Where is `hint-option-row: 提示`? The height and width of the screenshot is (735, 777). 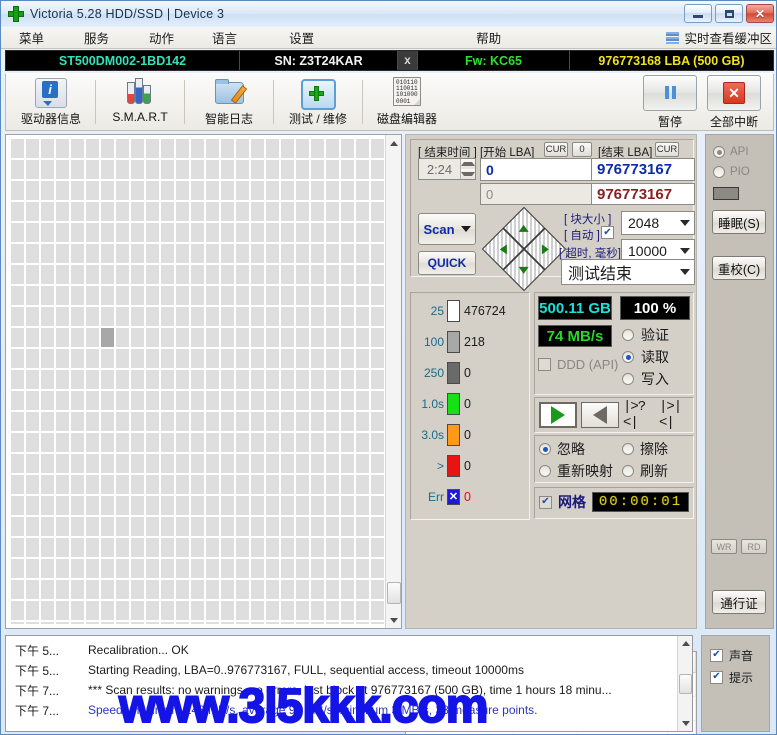
hint-option-row: 提示 is located at coordinates (735, 677).